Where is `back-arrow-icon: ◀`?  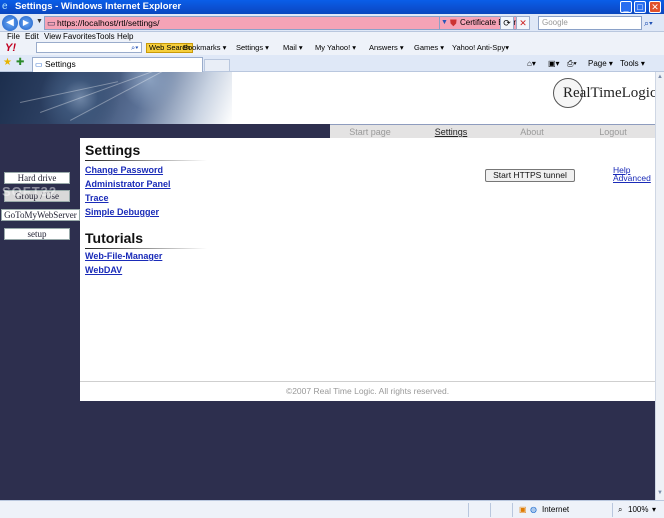 back-arrow-icon: ◀ is located at coordinates (10, 23).